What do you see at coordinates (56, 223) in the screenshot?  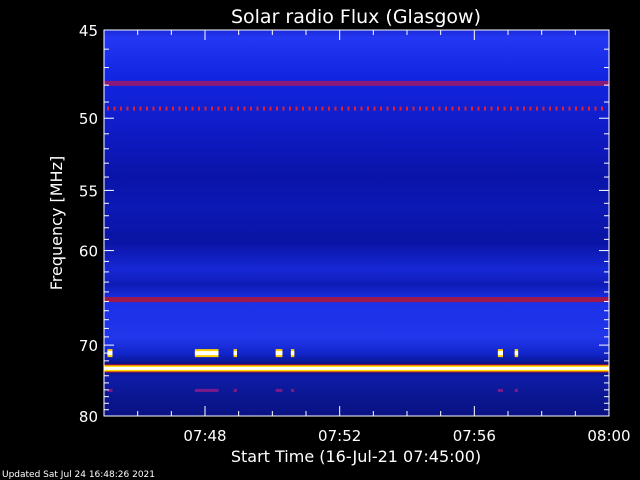 I see `y-axis-label: Frequency [MHz]` at bounding box center [56, 223].